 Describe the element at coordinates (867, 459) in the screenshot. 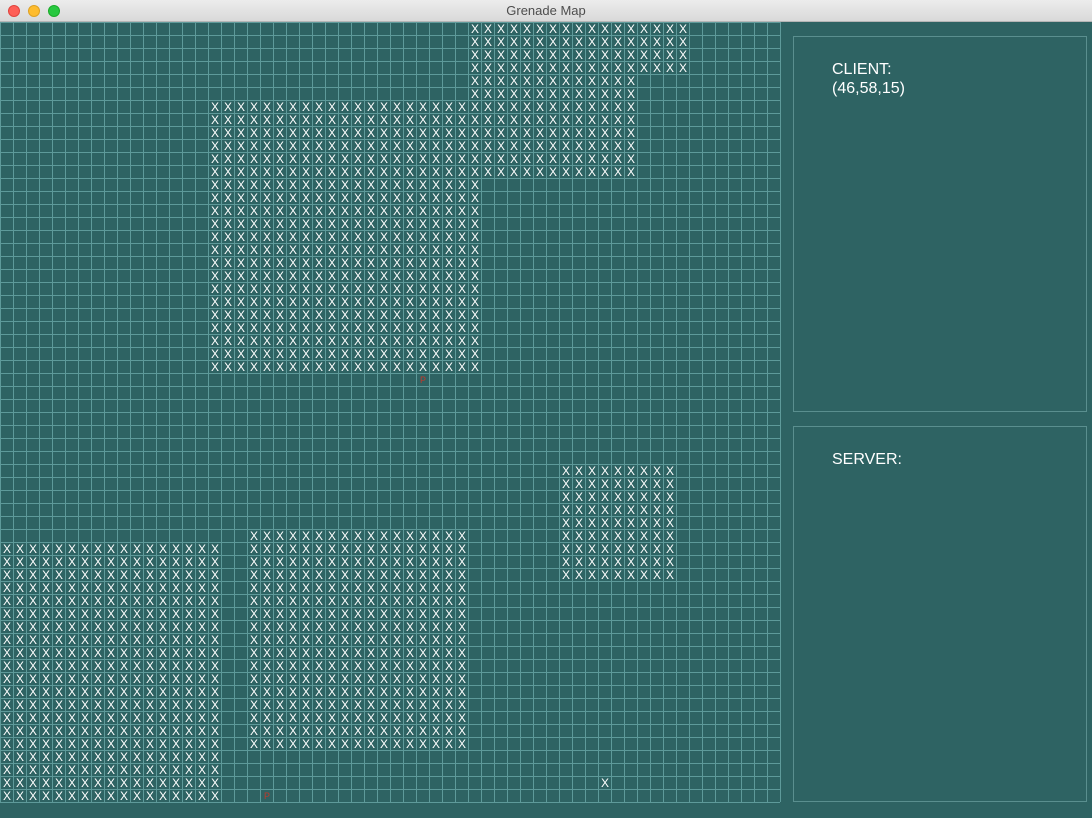

I see `server-label: SERVER:` at that location.